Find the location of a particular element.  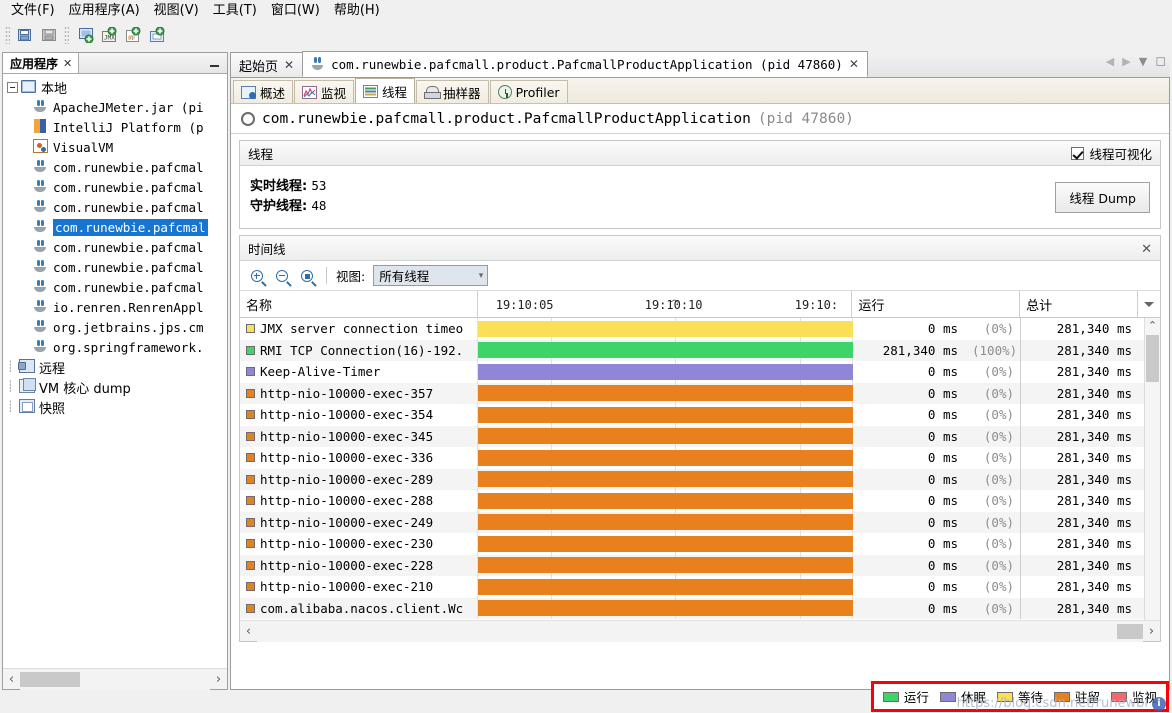

tree-item-12: org.jetbrains.jps.cm is located at coordinates (115, 327).